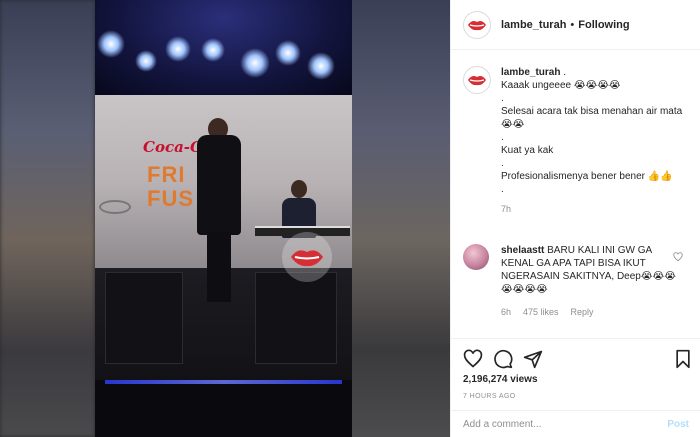 This screenshot has height=437, width=700. I want to click on header-username: lambe_turah, so click(533, 25).